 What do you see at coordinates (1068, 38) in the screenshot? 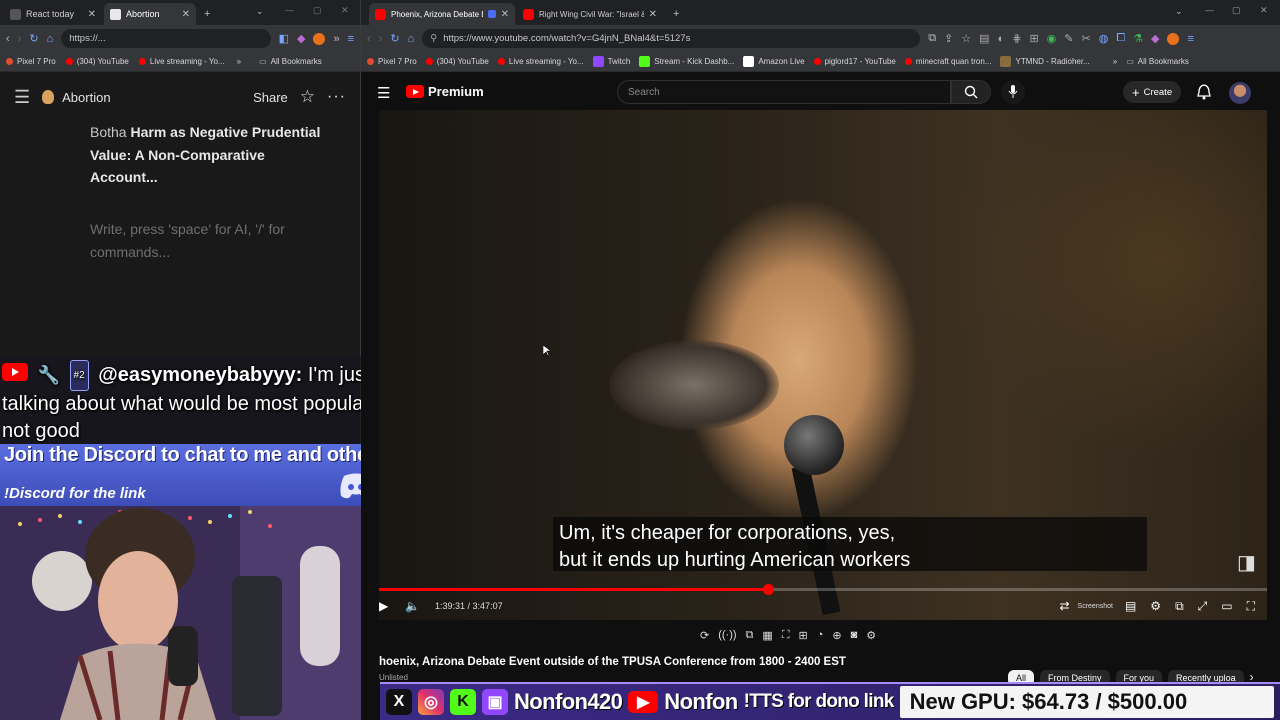
I see `extension-icon: ✎` at bounding box center [1068, 38].